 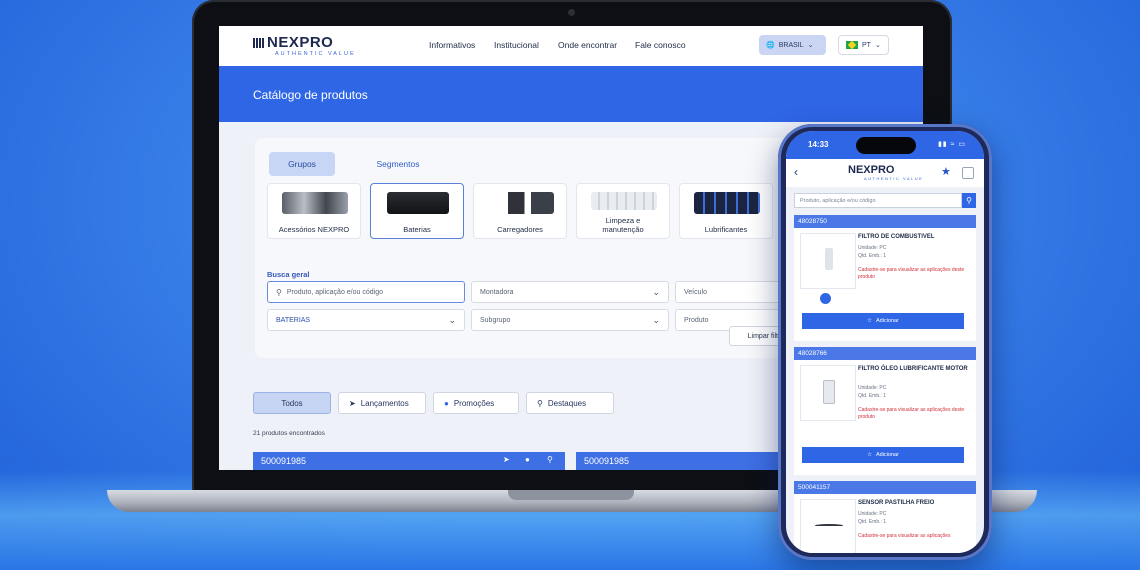 What do you see at coordinates (852, 45) in the screenshot?
I see `brazil-flag-icon` at bounding box center [852, 45].